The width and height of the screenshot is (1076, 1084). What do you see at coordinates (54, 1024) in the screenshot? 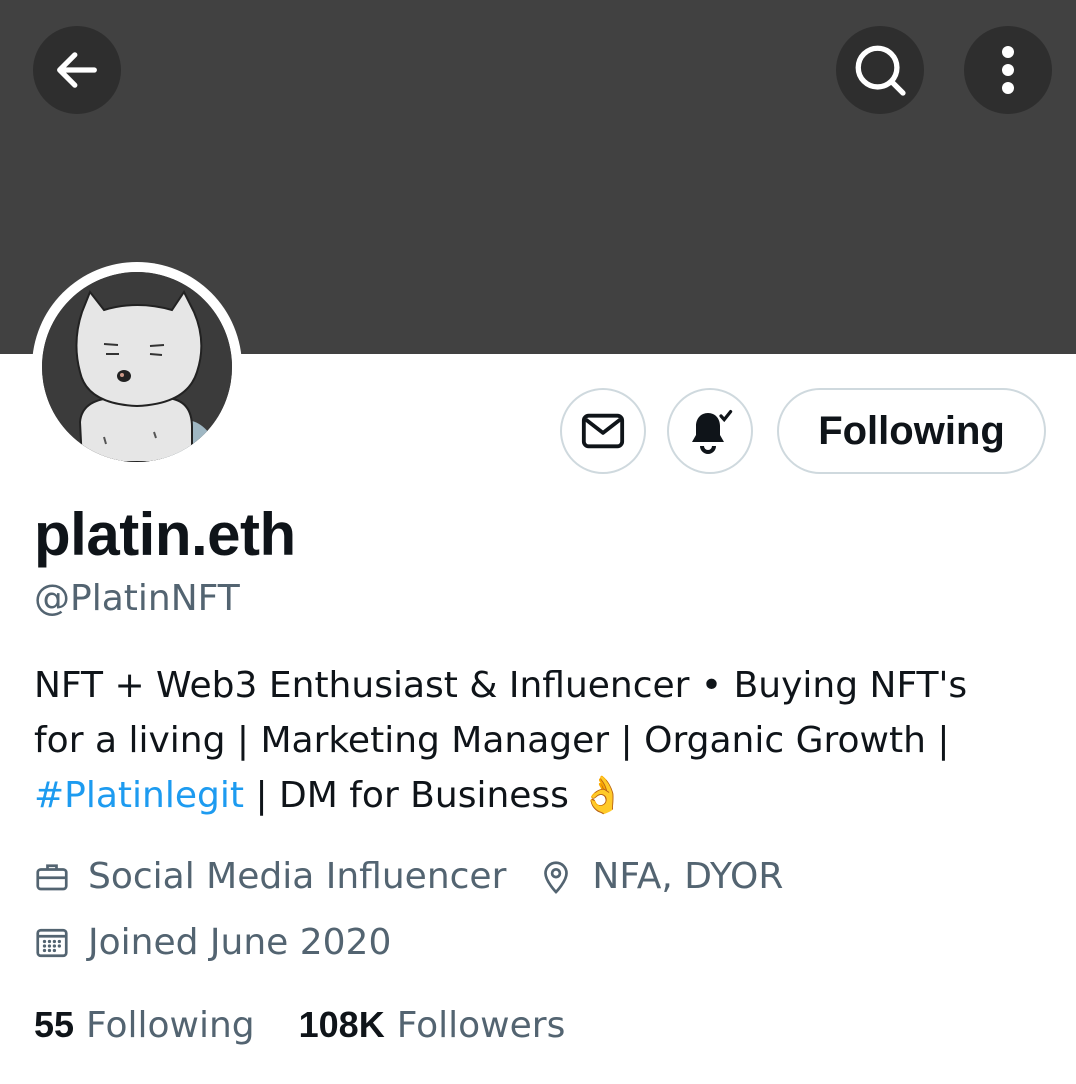
I see `following-count: 55` at bounding box center [54, 1024].